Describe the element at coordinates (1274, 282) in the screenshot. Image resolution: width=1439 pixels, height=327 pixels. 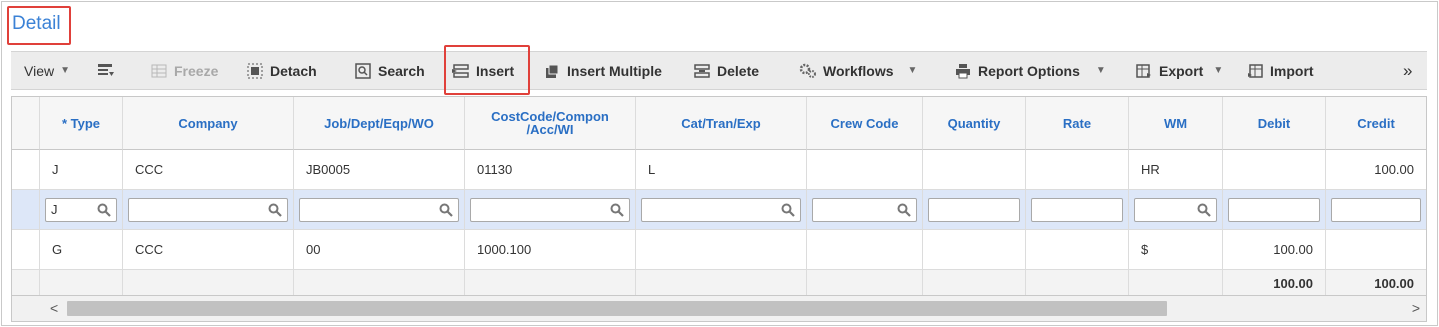
I see `debit-total: 100.00` at that location.